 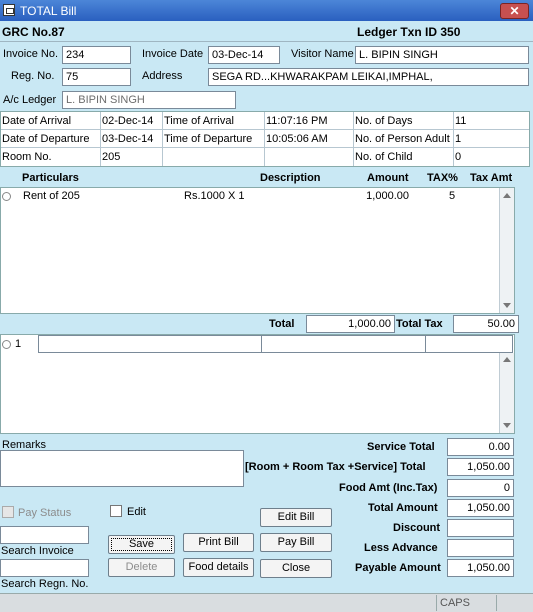 What do you see at coordinates (244, 55) in the screenshot?
I see `invoice-date-field: 03-Dec-14` at bounding box center [244, 55].